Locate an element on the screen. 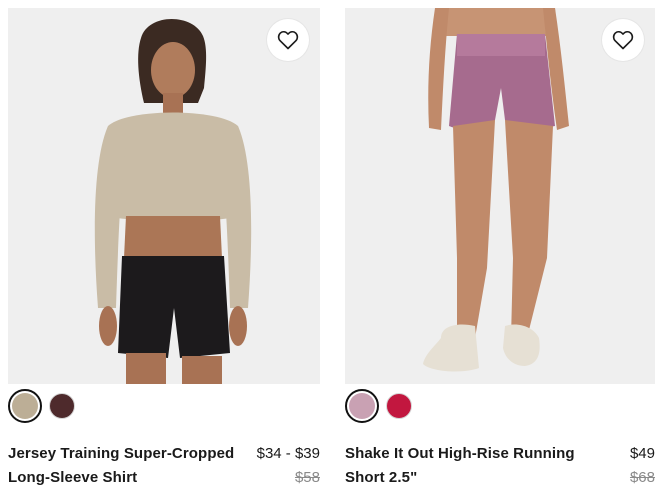 This screenshot has width=663, height=495. swatch-dark-plum is located at coordinates (62, 406).